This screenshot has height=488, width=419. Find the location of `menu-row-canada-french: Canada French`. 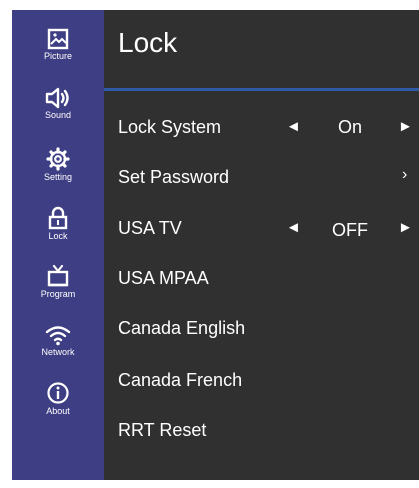

menu-row-canada-french: Canada French is located at coordinates (261, 380).